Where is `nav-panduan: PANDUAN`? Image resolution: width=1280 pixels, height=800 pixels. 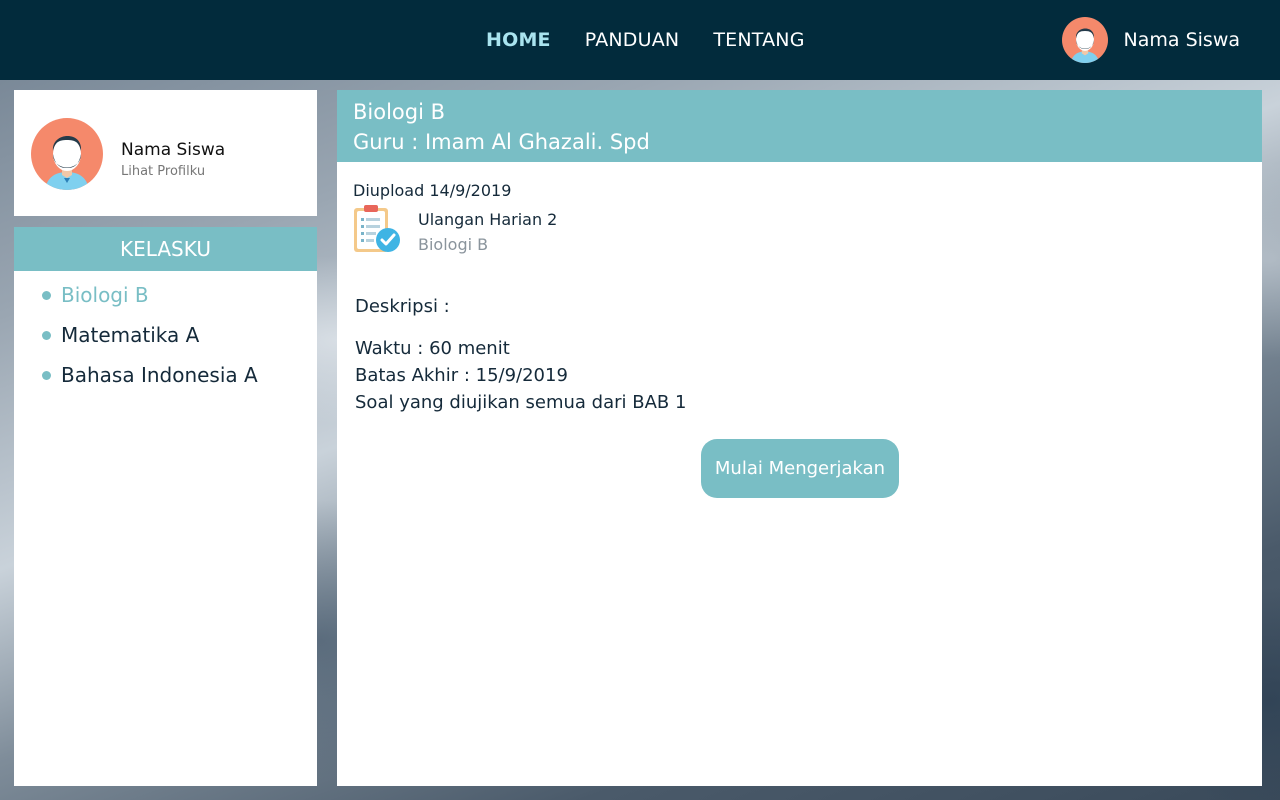
nav-panduan: PANDUAN is located at coordinates (632, 40).